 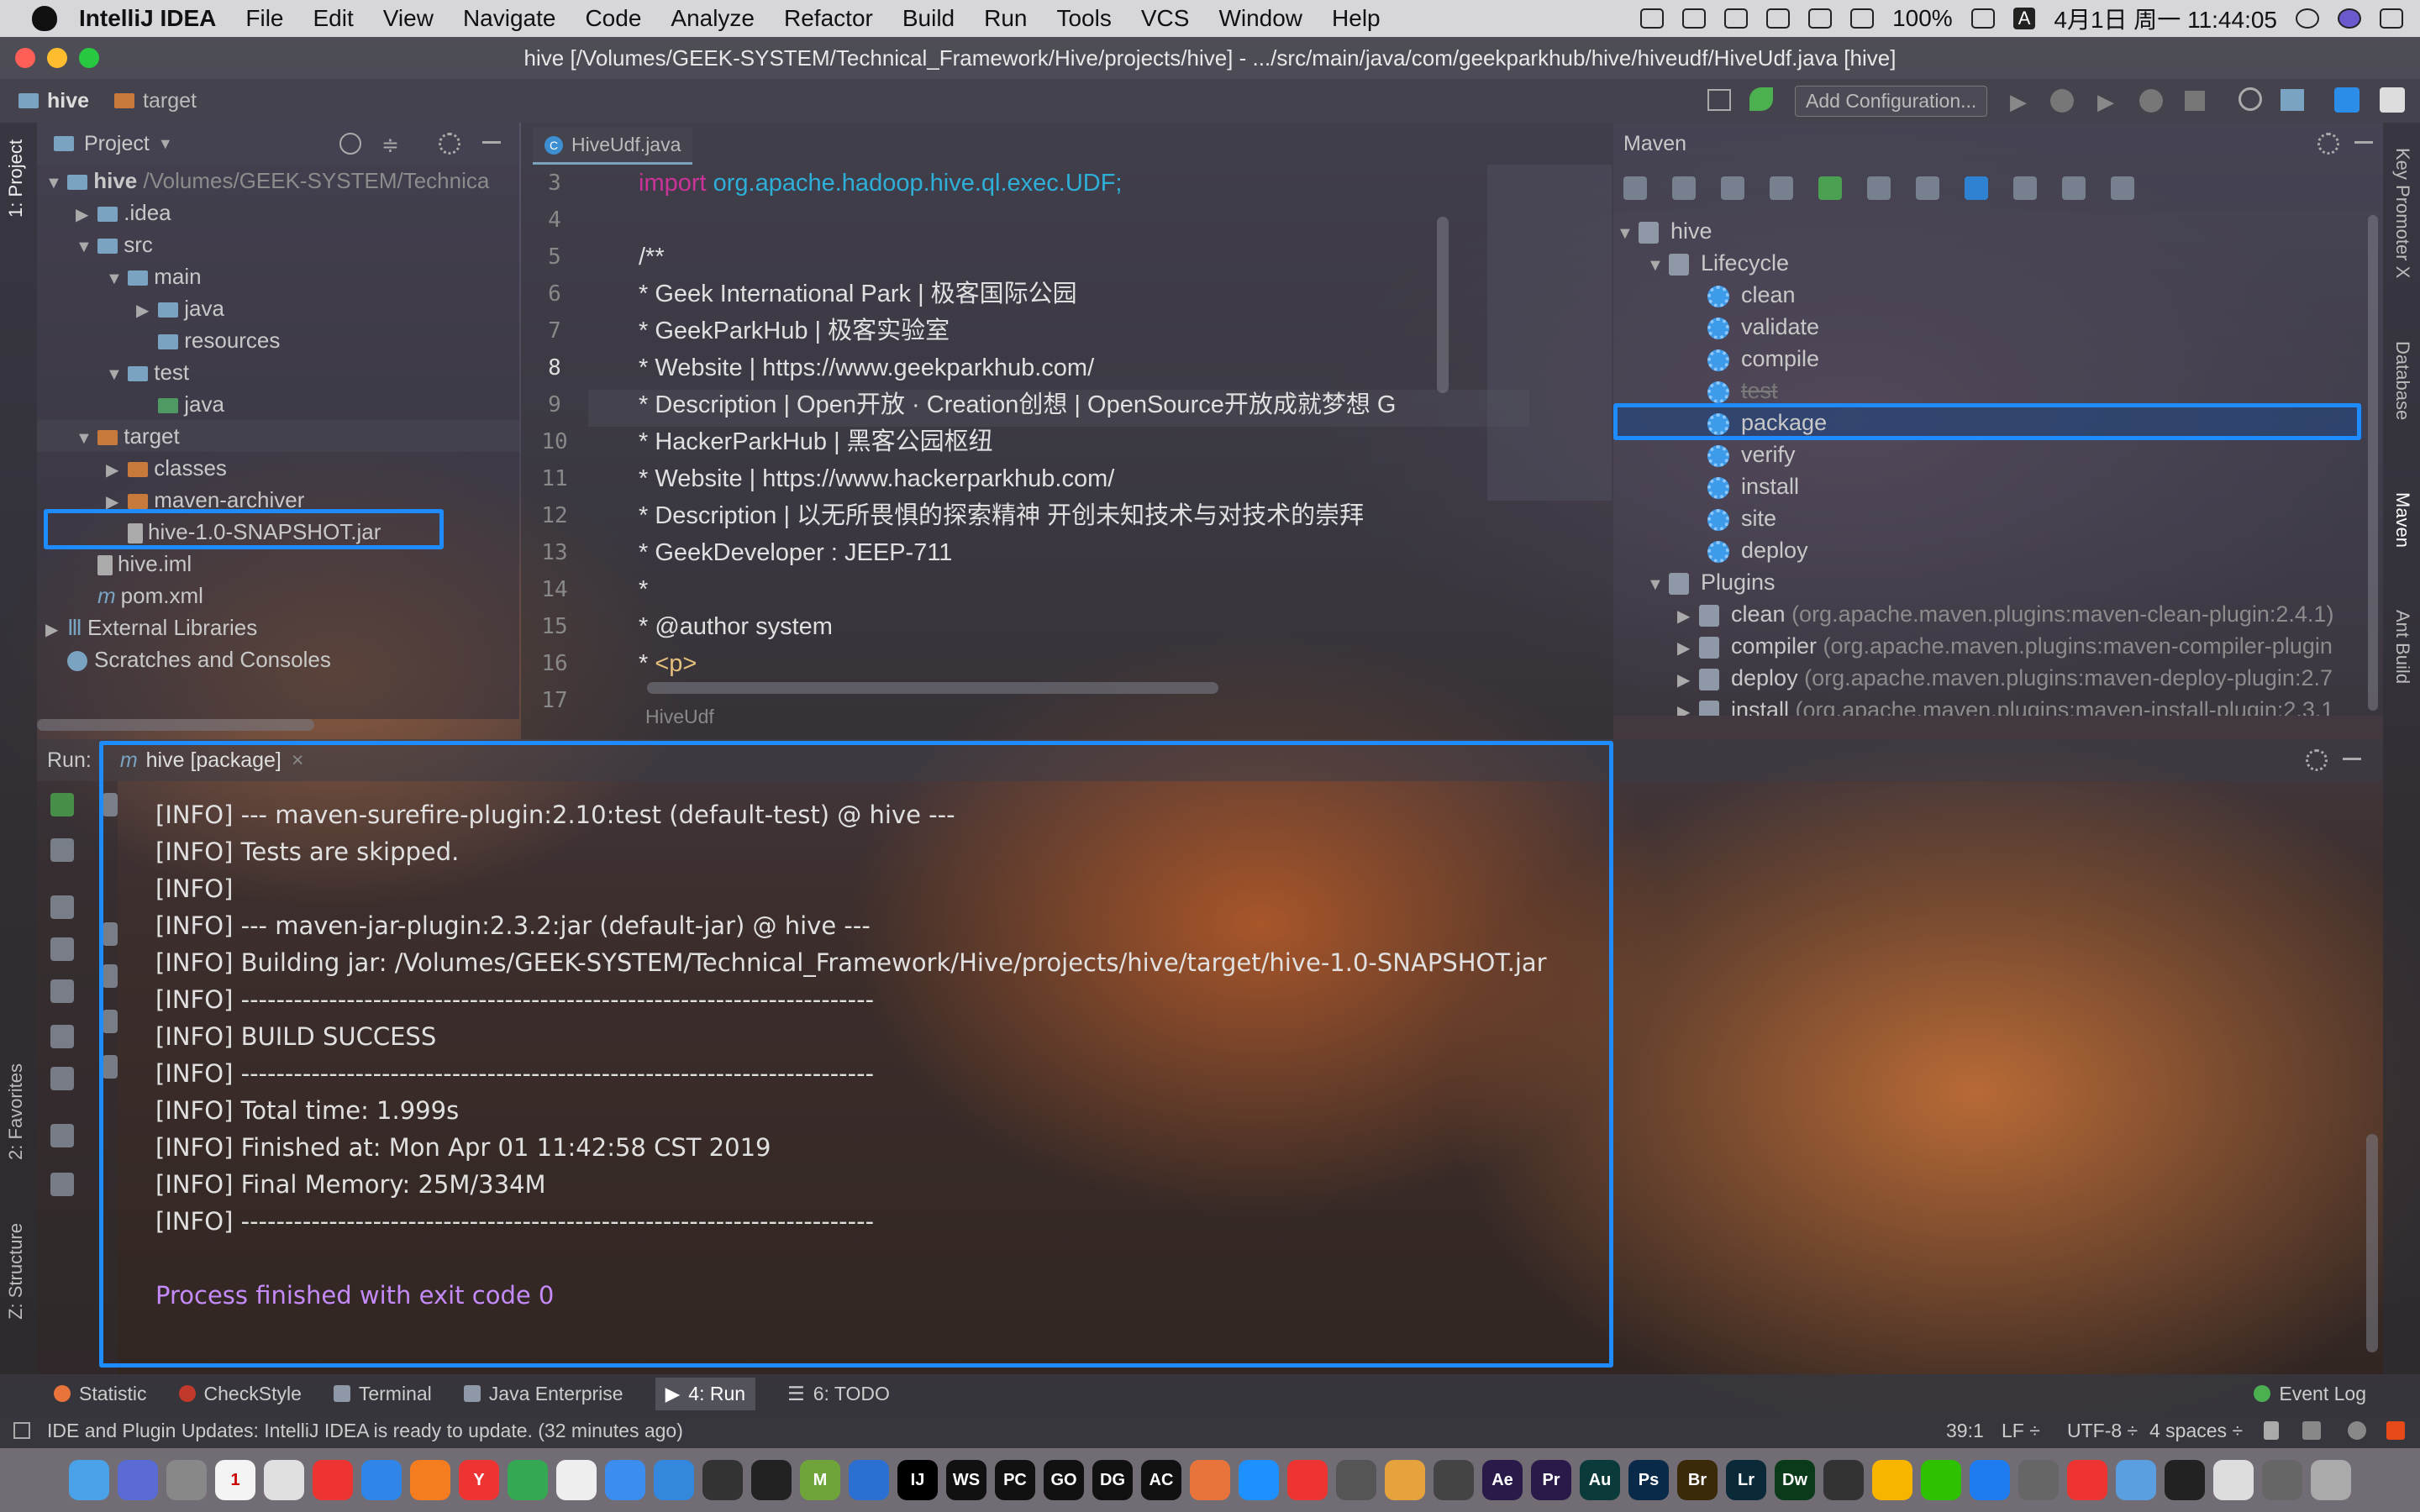 What do you see at coordinates (1746, 1480) in the screenshot?
I see `dock-app-icon: Lr` at bounding box center [1746, 1480].